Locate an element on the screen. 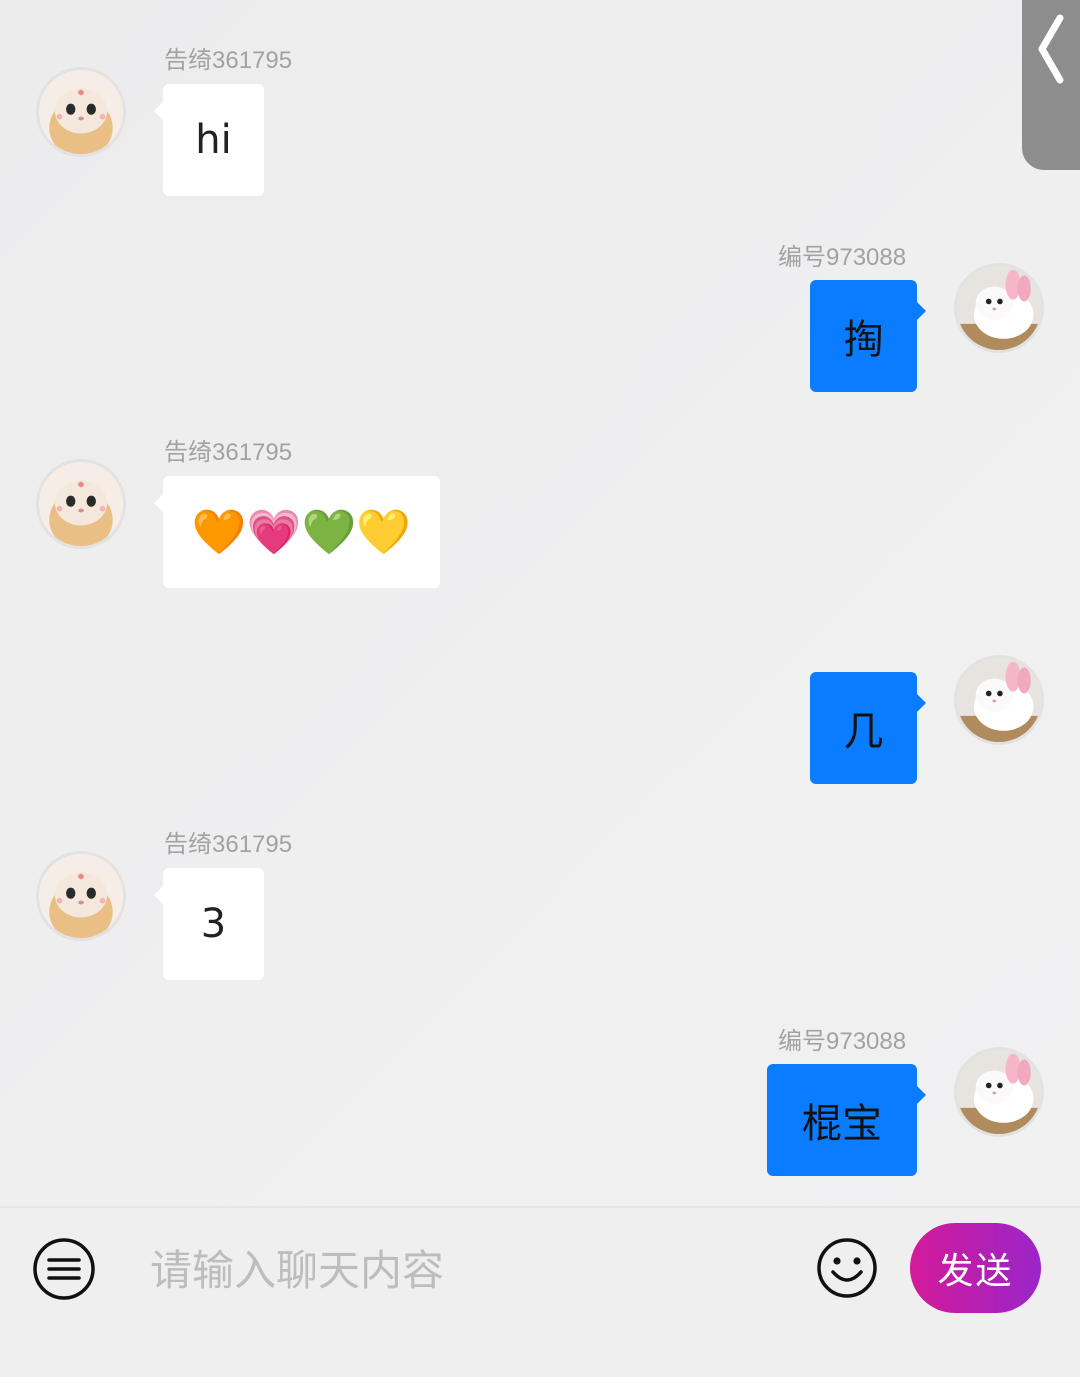 The height and width of the screenshot is (1377, 1080). smiley-icon is located at coordinates (847, 1268).